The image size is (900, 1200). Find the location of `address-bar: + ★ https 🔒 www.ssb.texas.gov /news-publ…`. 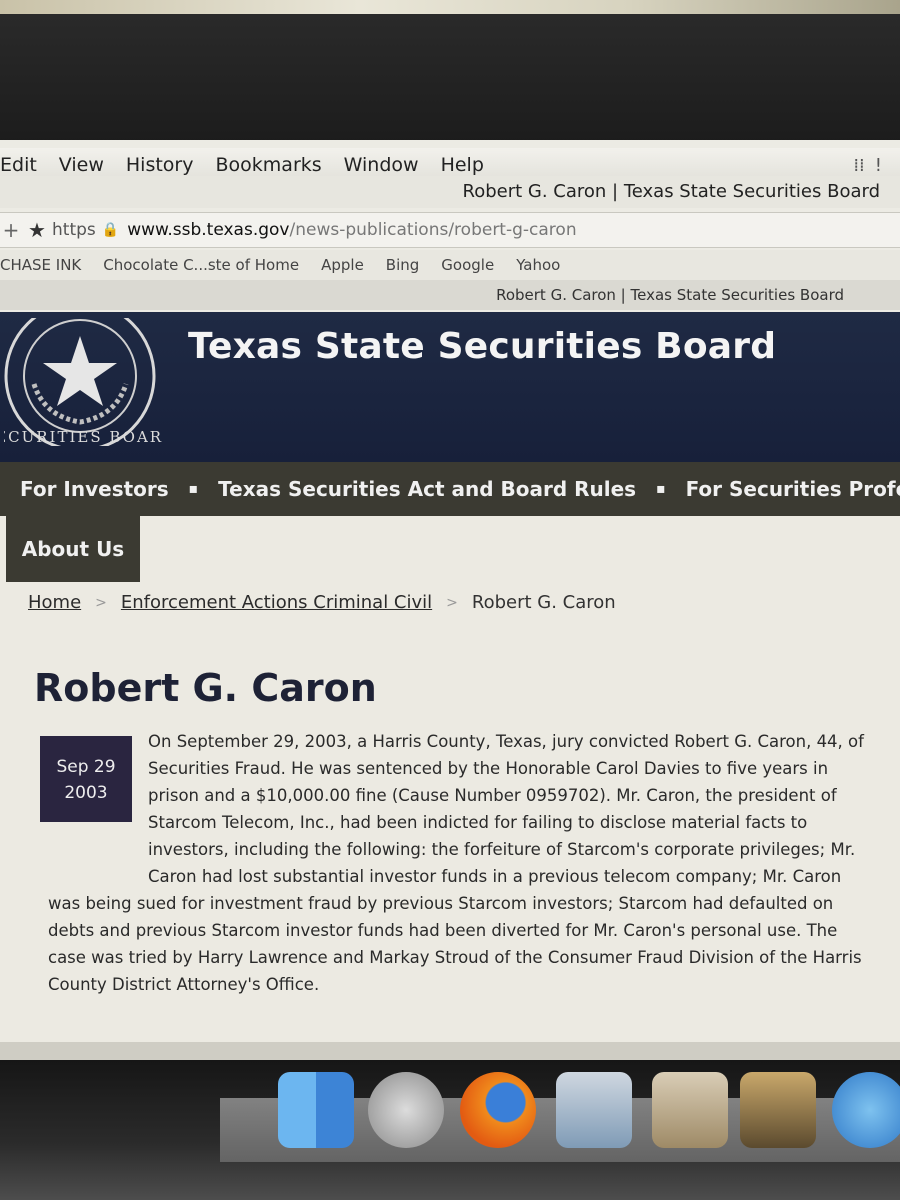

address-bar: + ★ https 🔒 www.ssb.texas.gov /news-publ… is located at coordinates (450, 230).